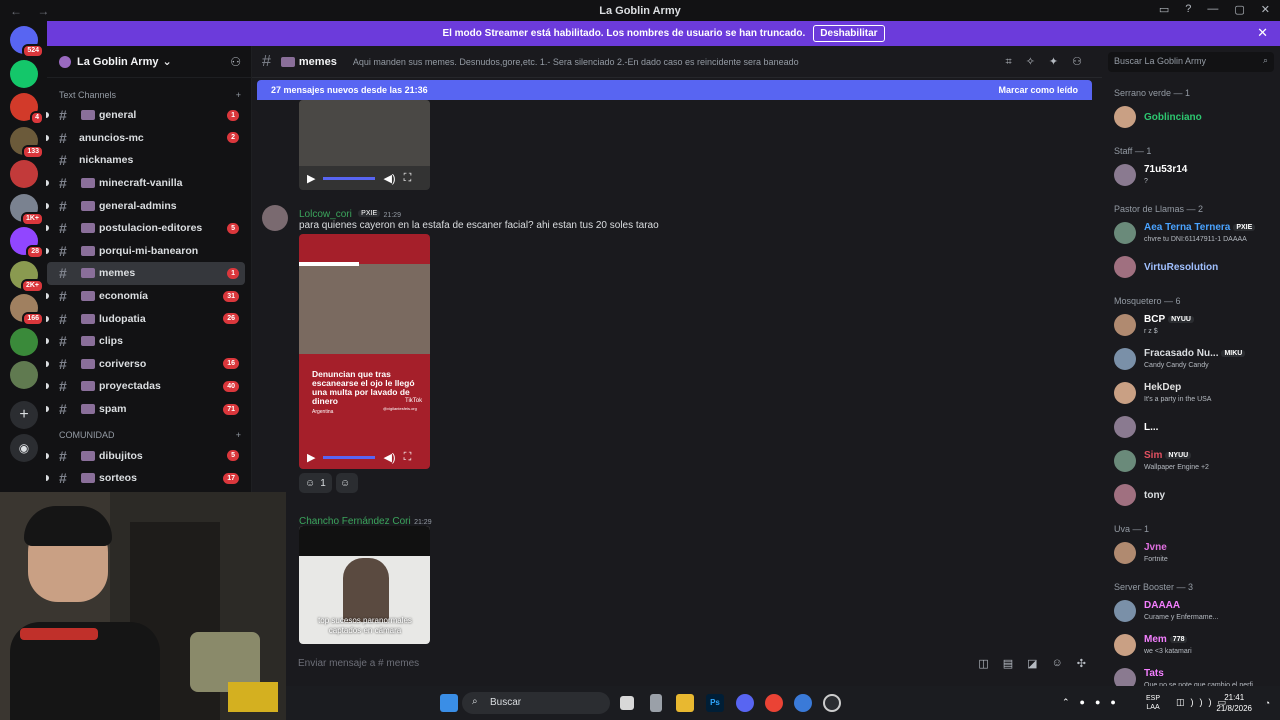 This screenshot has height=720, width=1280. What do you see at coordinates (832, 703) in the screenshot?
I see `app-icon-gray` at bounding box center [832, 703].